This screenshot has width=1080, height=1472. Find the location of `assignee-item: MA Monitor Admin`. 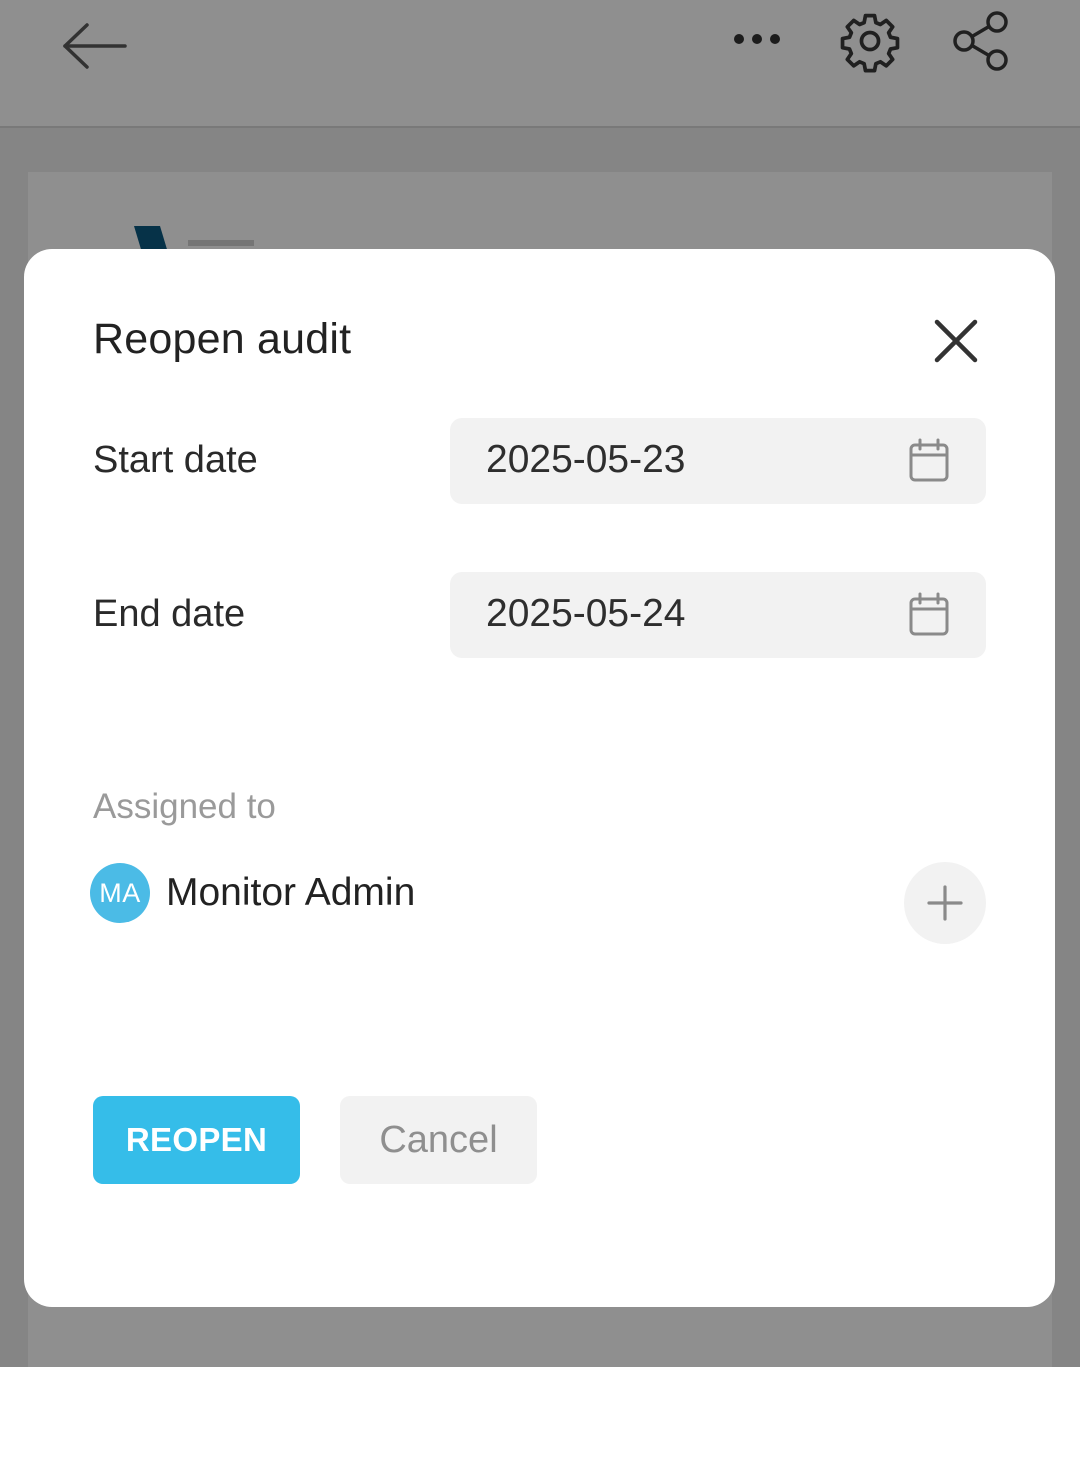

assignee-item: MA Monitor Admin is located at coordinates (252, 893).